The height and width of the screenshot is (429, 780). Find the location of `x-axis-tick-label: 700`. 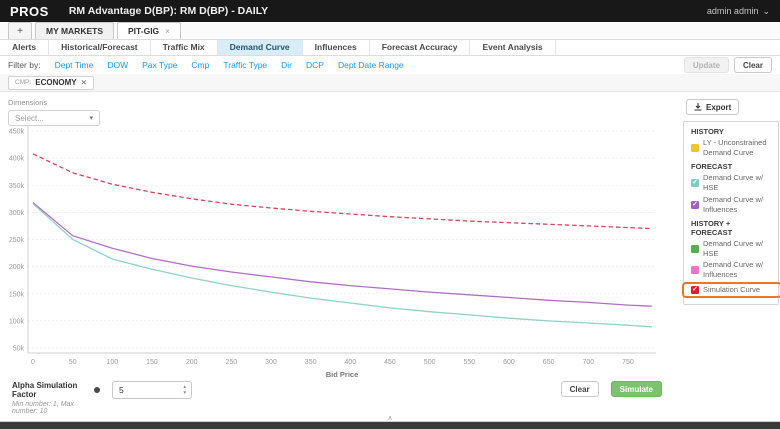

x-axis-tick-label: 700 is located at coordinates (588, 362).